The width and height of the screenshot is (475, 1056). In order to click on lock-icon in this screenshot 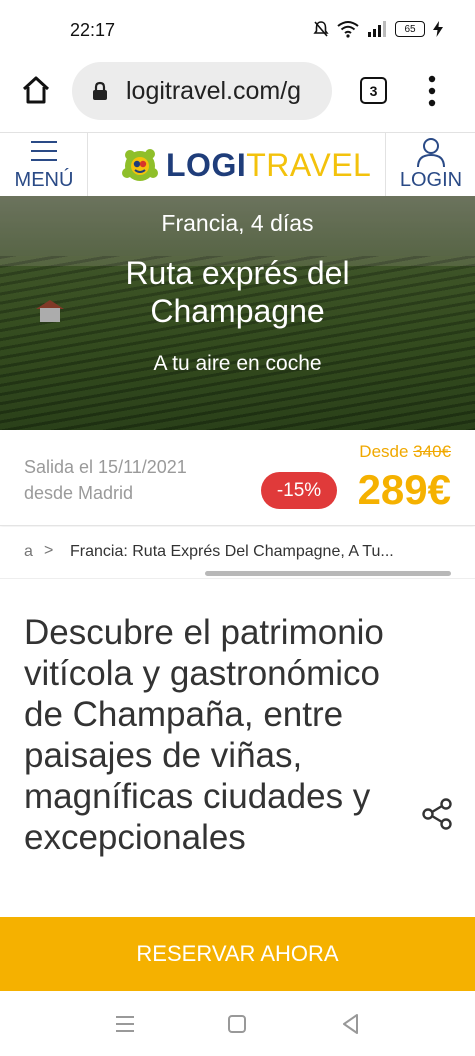, I will do `click(100, 90)`.